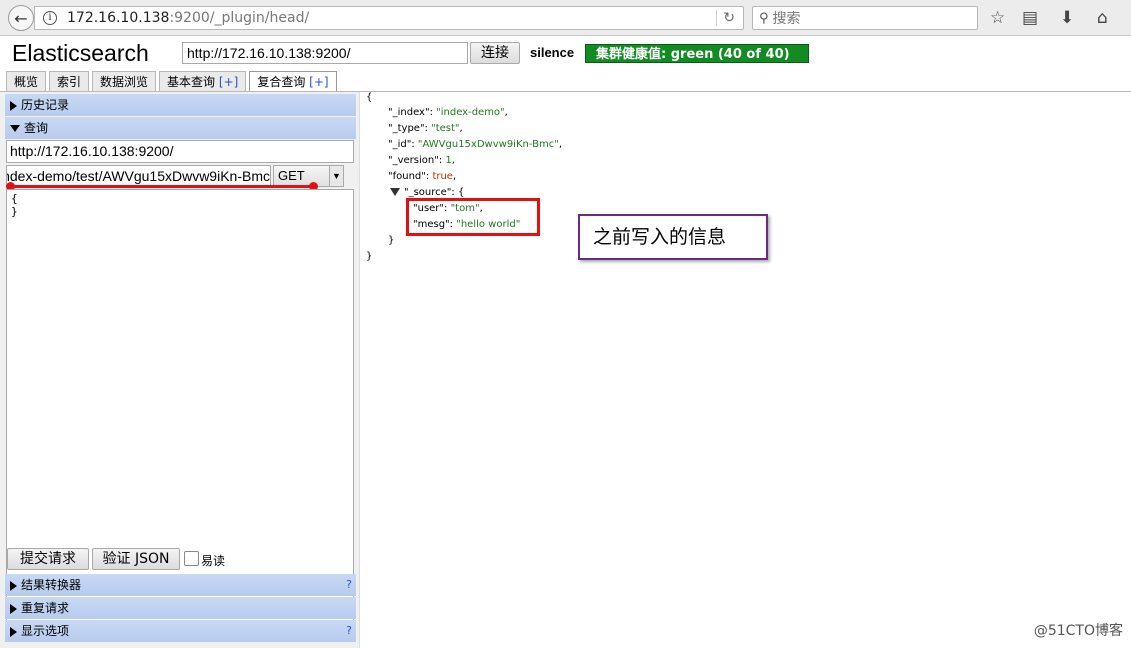  I want to click on json-row-id: "_id": "AWVgu15xDwvw9iKn-Bmc",, so click(475, 144).